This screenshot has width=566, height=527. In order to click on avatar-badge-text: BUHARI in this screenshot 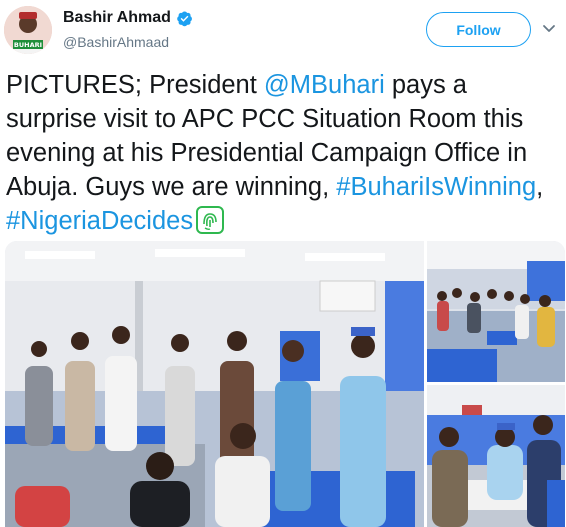, I will do `click(28, 45)`.